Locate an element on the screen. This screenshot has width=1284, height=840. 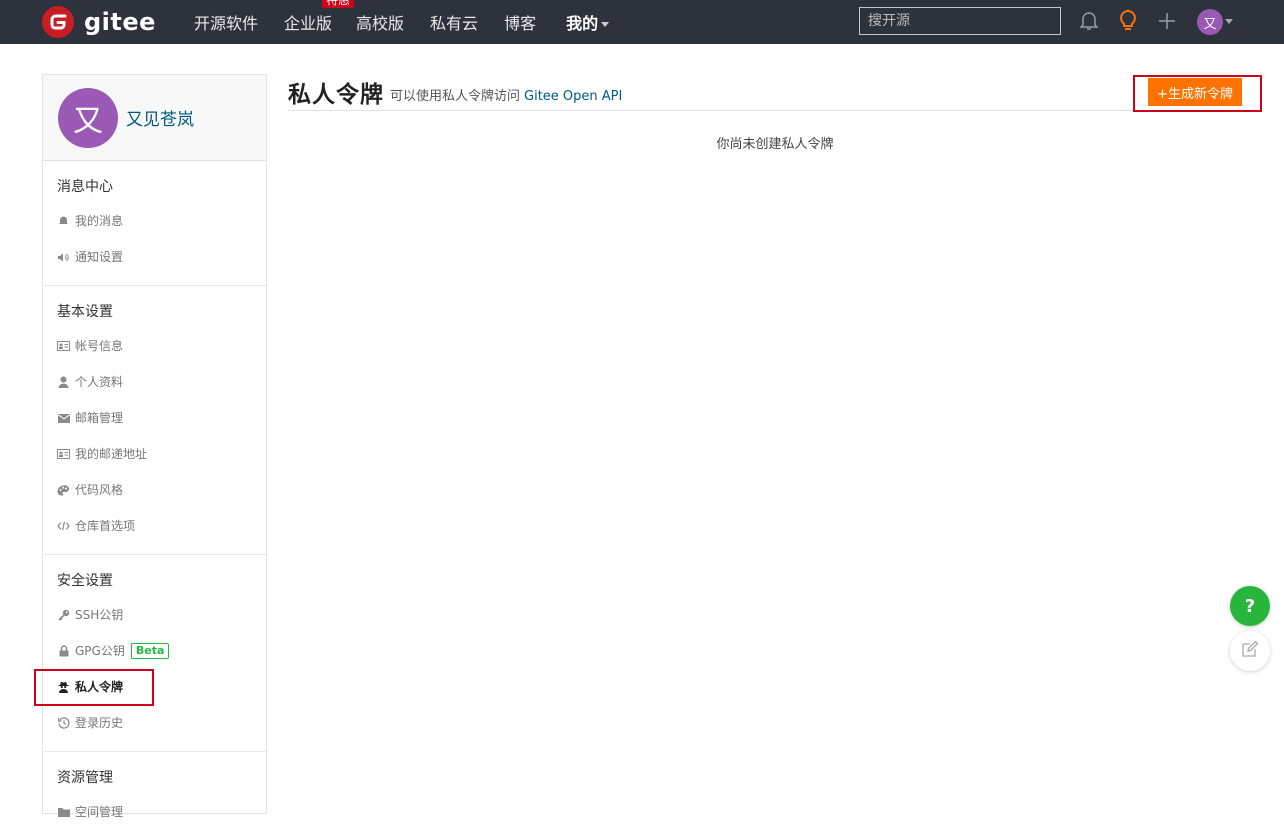
address-card-icon is located at coordinates (63, 454).